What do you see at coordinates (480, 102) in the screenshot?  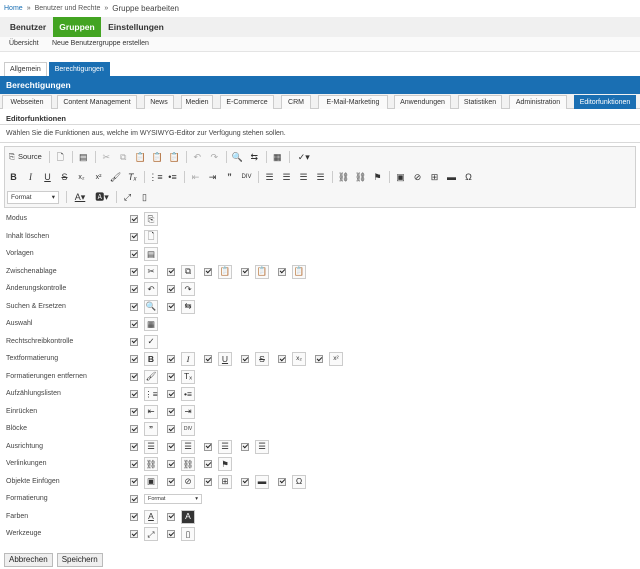 I see `permission-tab-8: Statistiken` at bounding box center [480, 102].